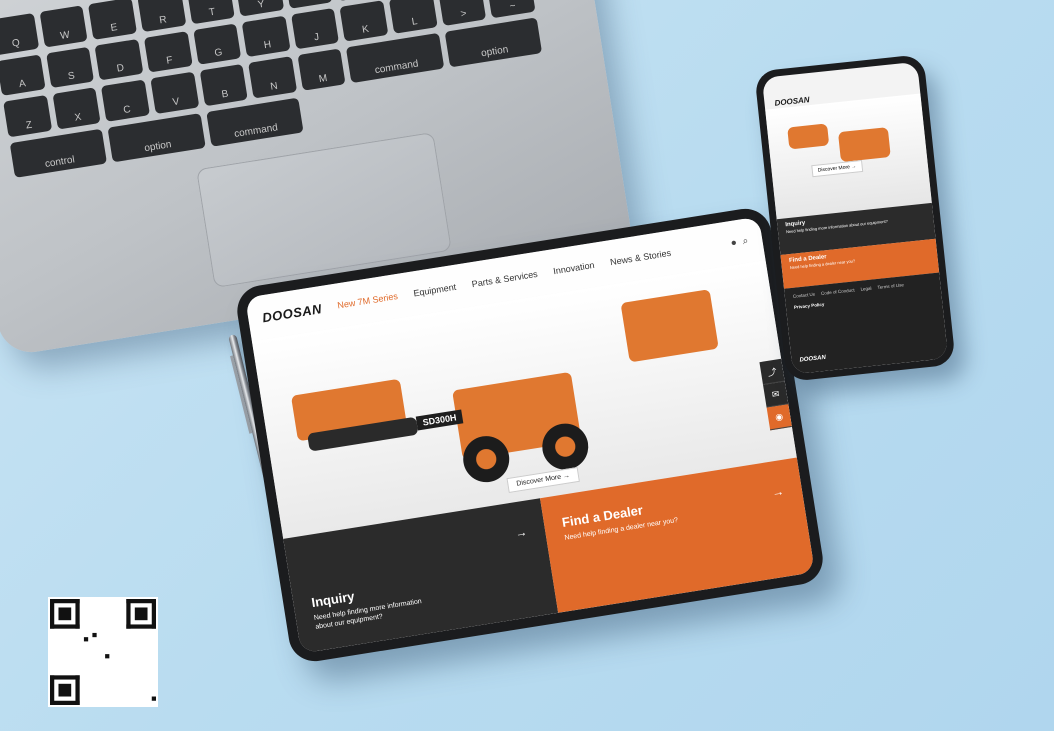 The height and width of the screenshot is (731, 1054). I want to click on nav-innovation: Innovation, so click(574, 268).